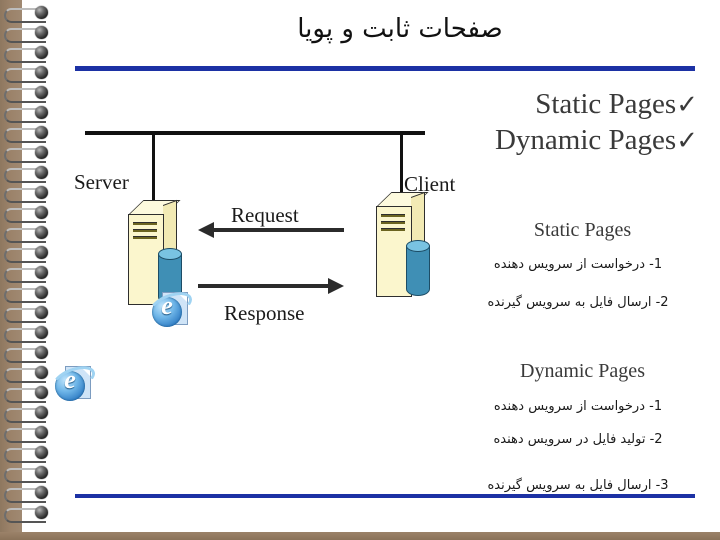 The height and width of the screenshot is (540, 720). Describe the element at coordinates (385, 496) in the screenshot. I see `divider-bottom` at that location.